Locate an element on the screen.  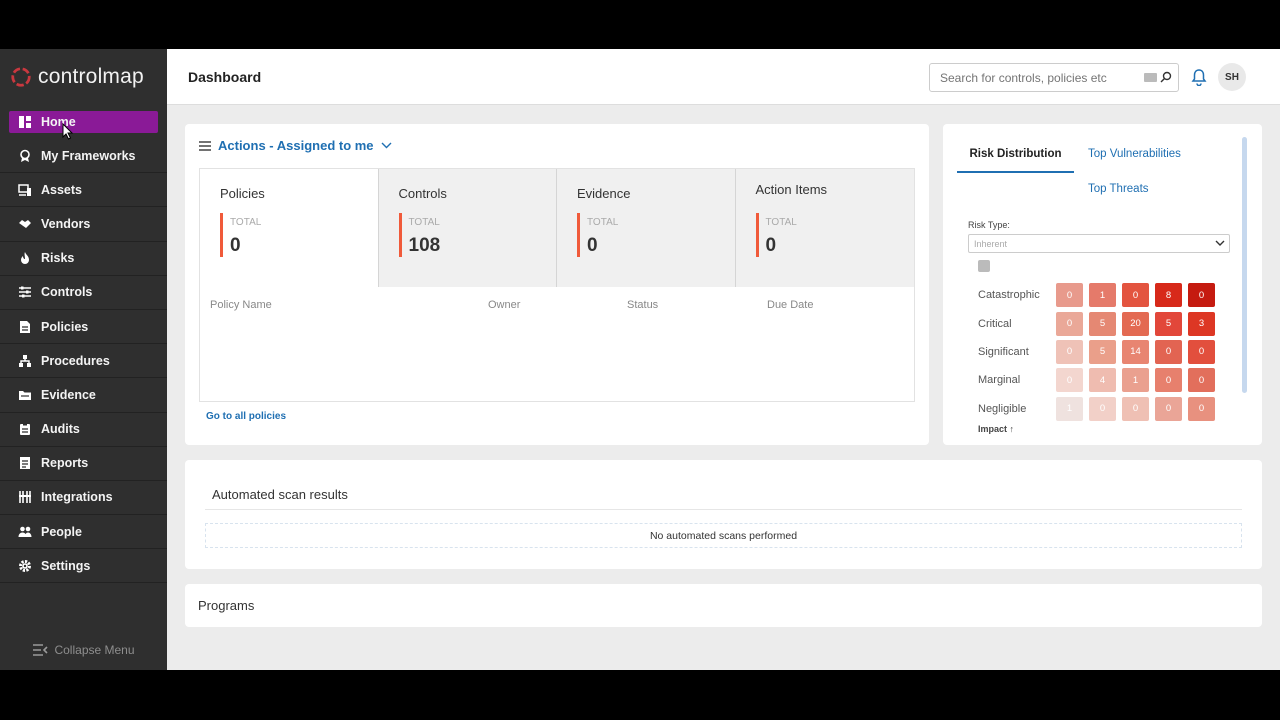
flame-icon is located at coordinates (25, 258).